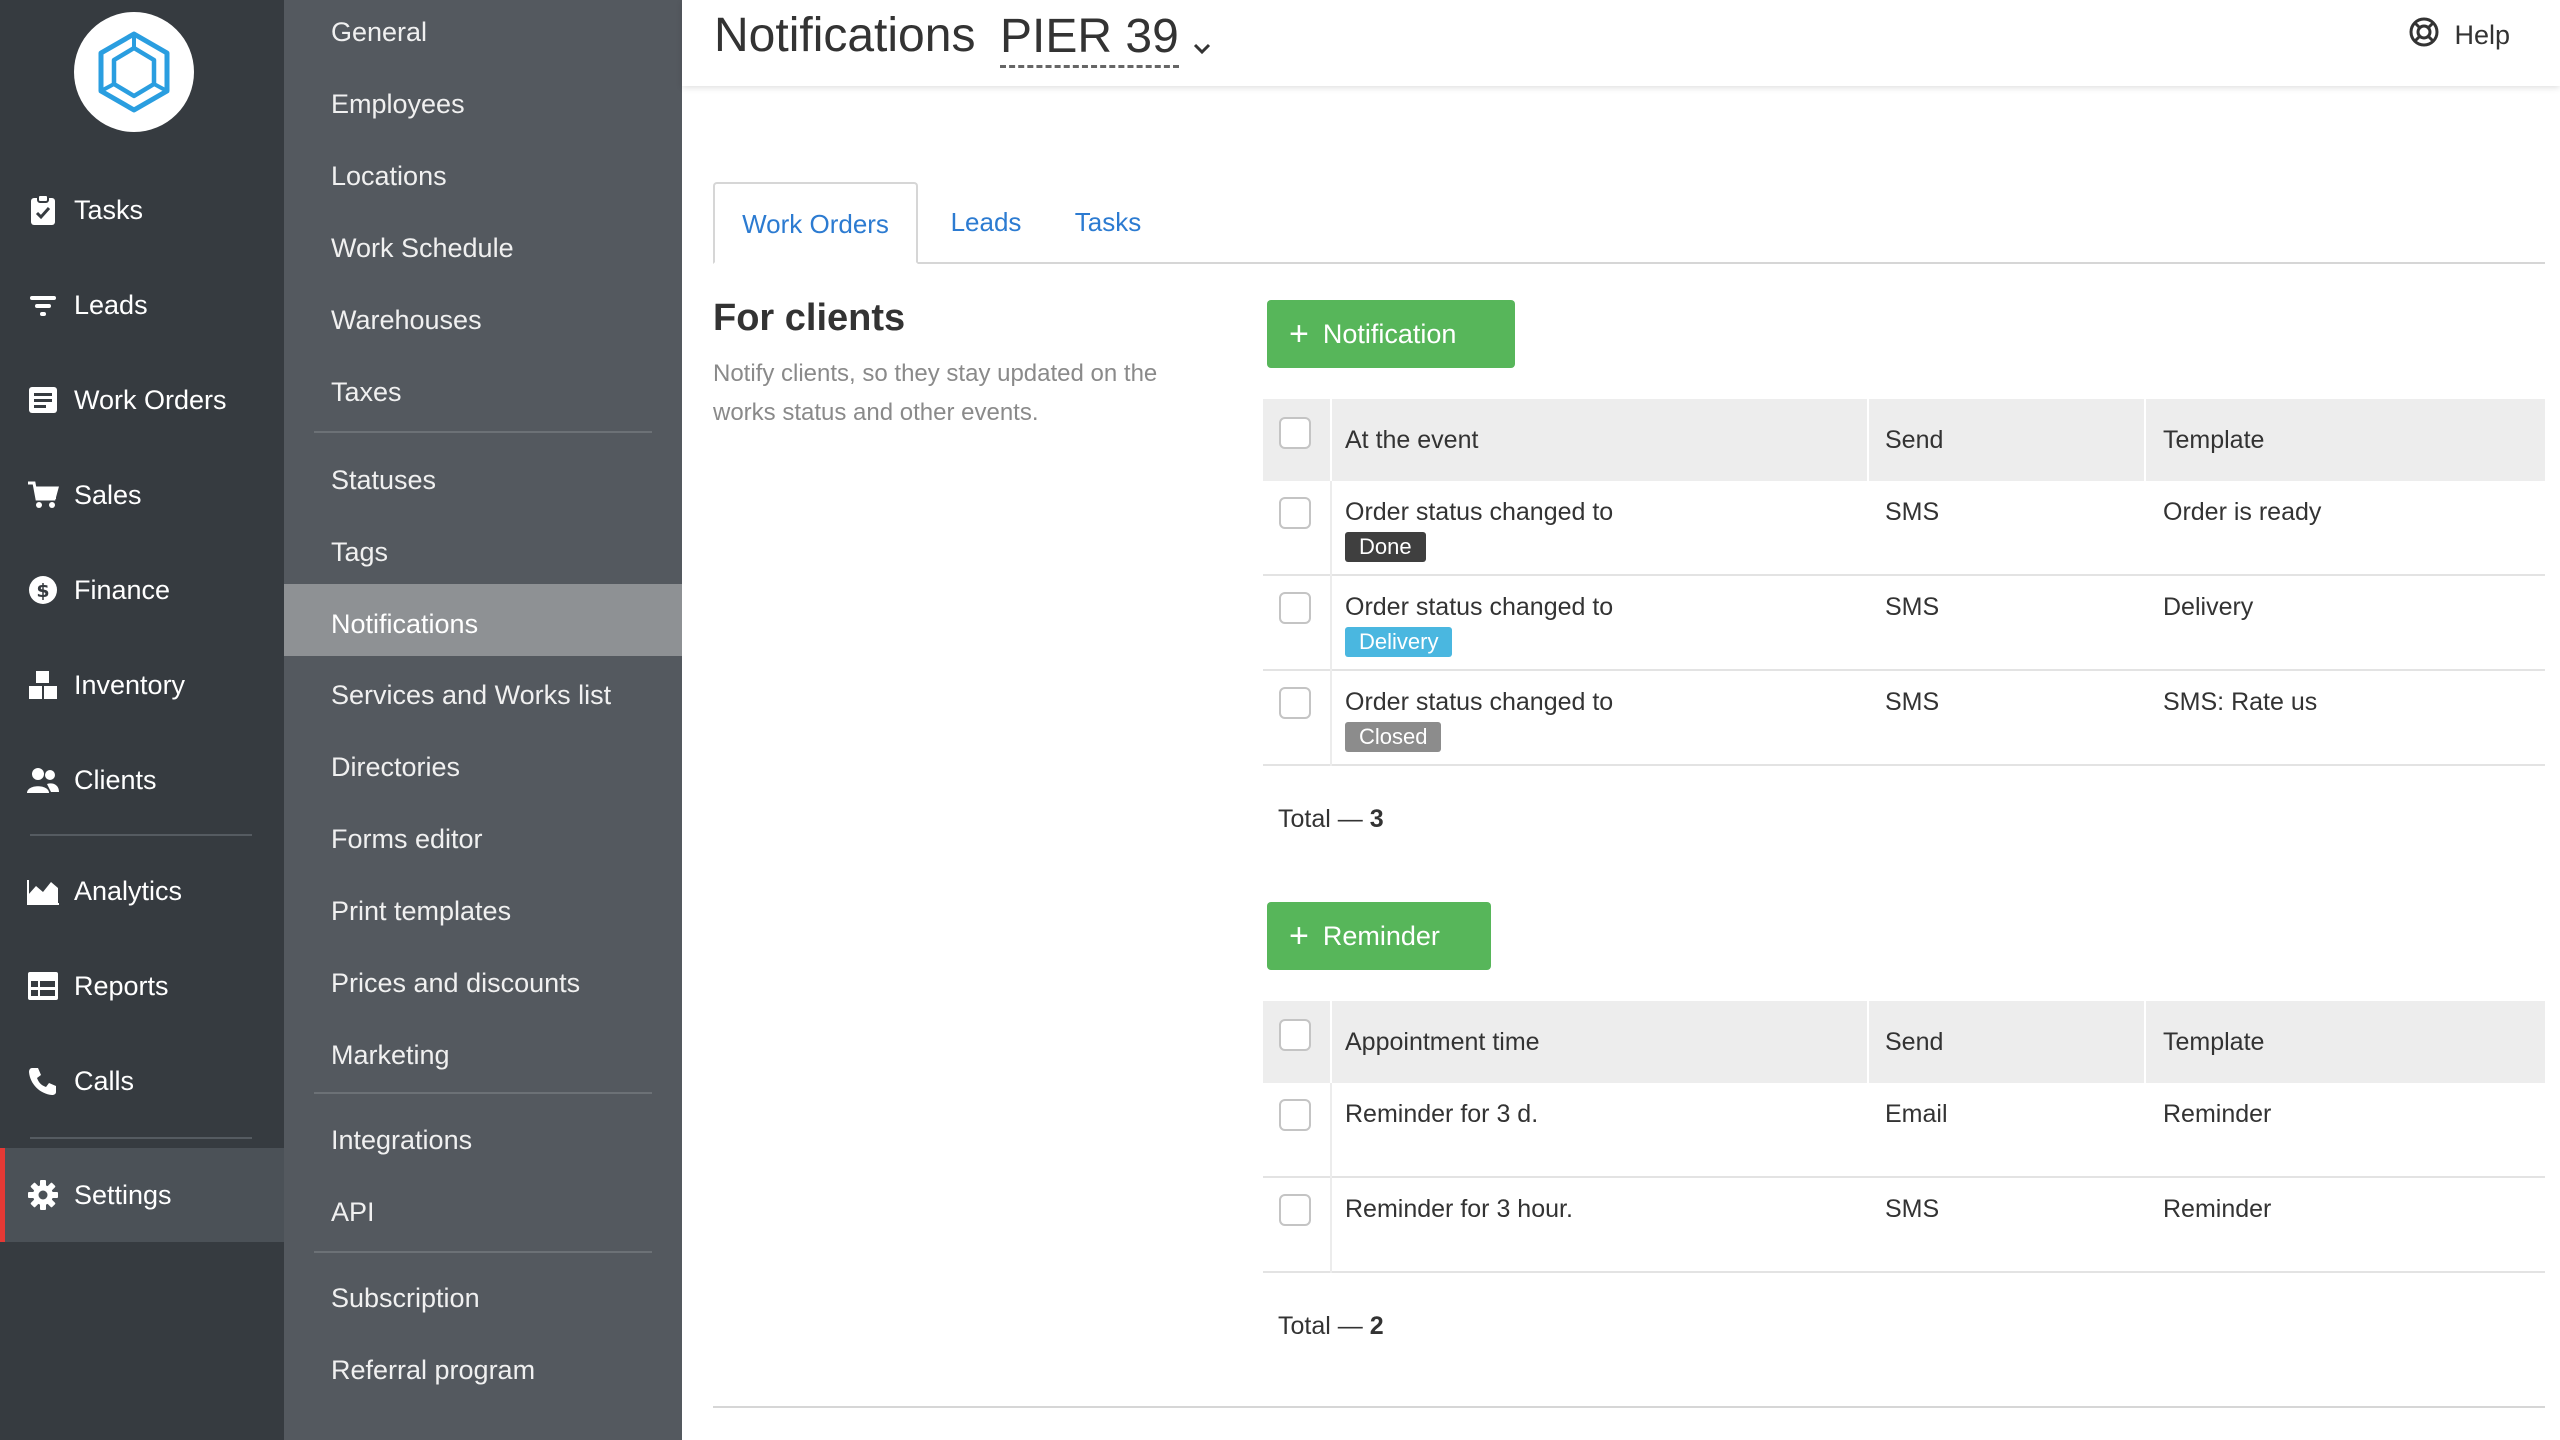  What do you see at coordinates (1904, 1130) in the screenshot?
I see `table-row: Reminder for 3 d. Email Reminder` at bounding box center [1904, 1130].